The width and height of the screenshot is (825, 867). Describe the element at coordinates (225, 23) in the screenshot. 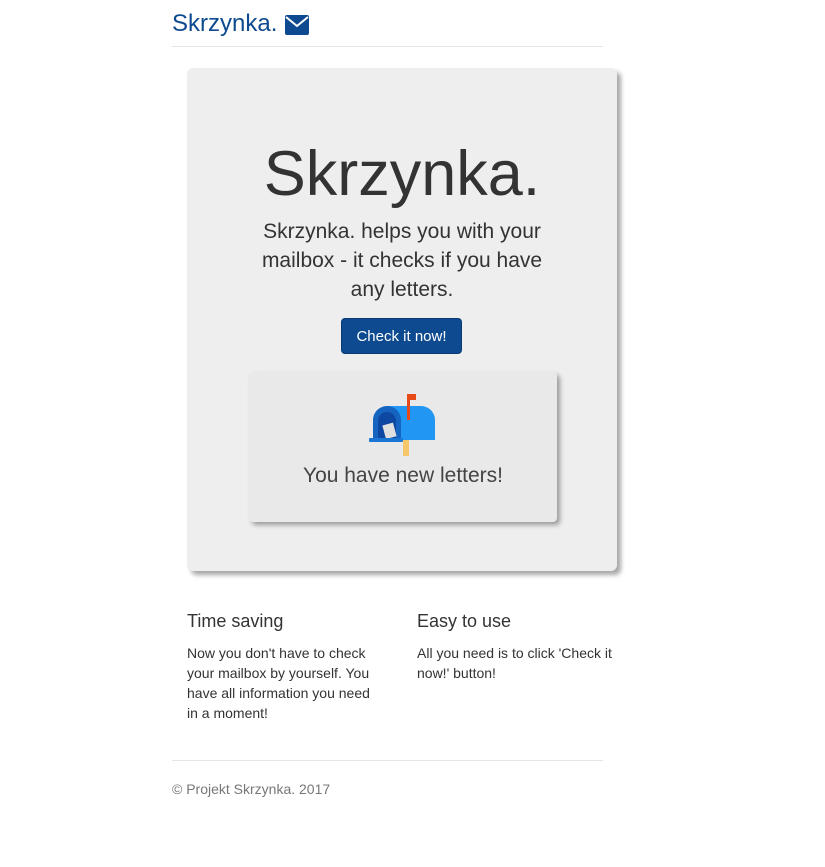

I see `brand-text: Skrzynka.` at that location.